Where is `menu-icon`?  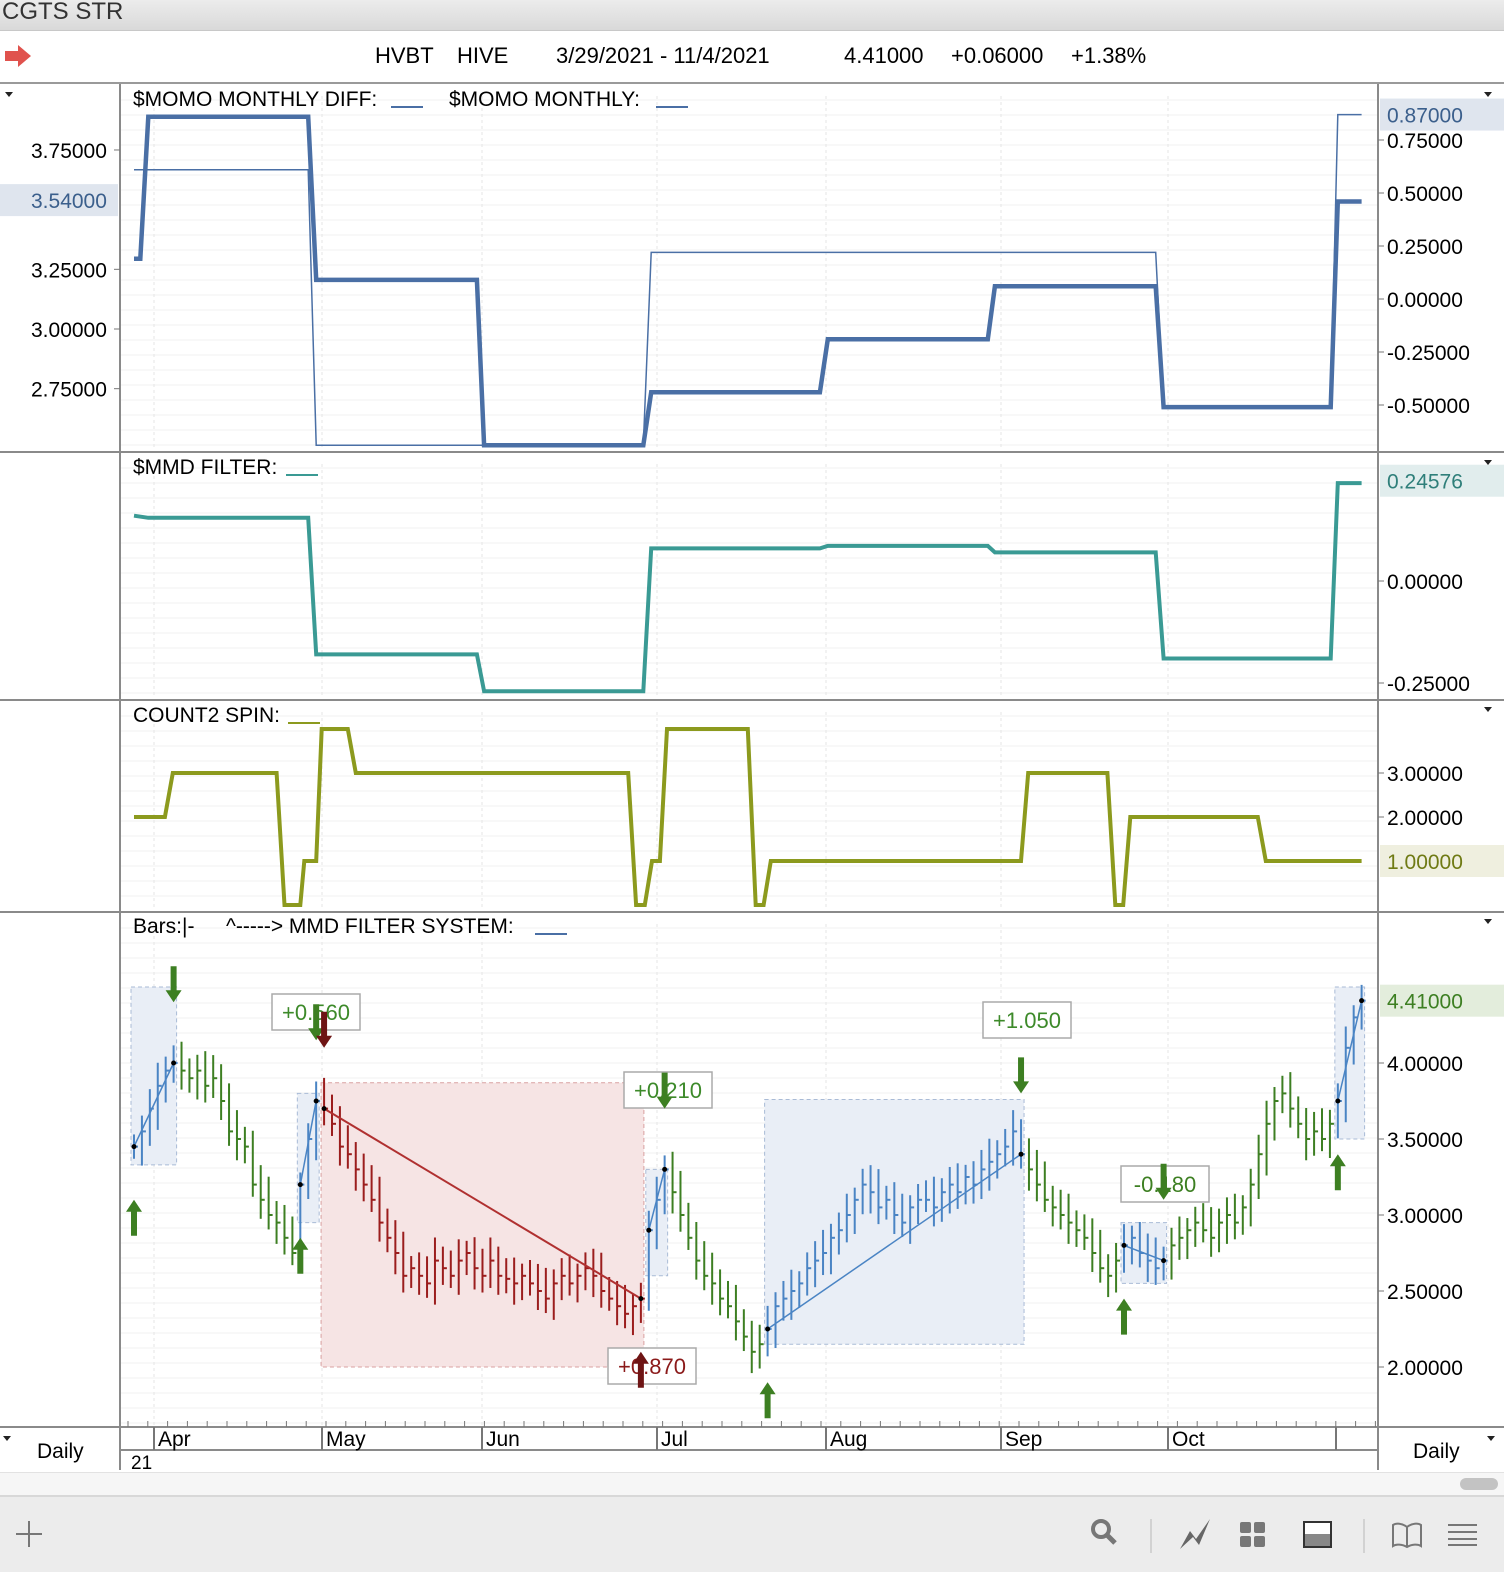
menu-icon is located at coordinates (1463, 1535).